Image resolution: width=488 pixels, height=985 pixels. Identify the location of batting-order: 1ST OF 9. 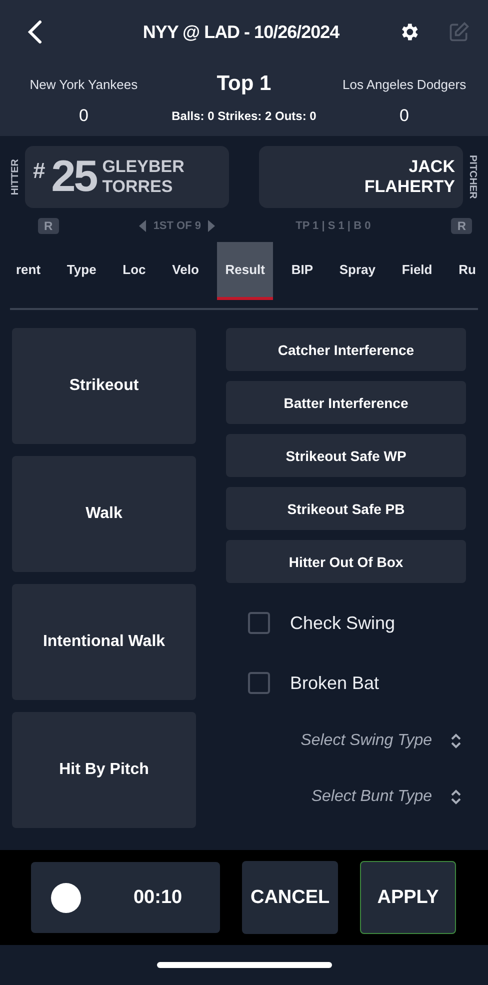
(177, 226).